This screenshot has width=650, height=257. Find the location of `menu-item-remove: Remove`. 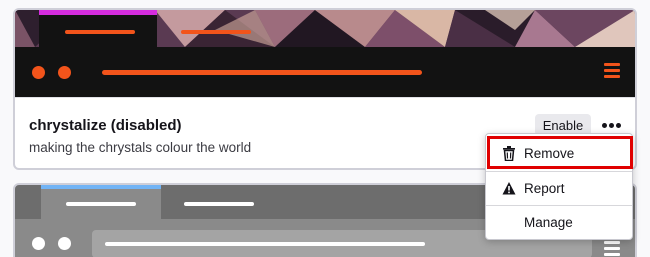

menu-item-remove: Remove is located at coordinates (559, 153).